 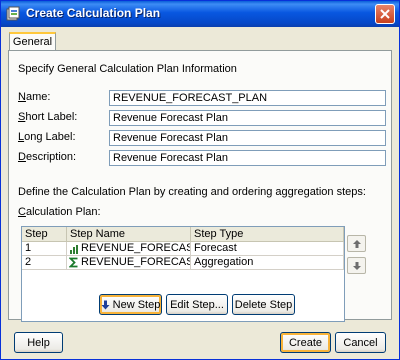 I want to click on short-label-label: Short Label:, so click(x=48, y=117).